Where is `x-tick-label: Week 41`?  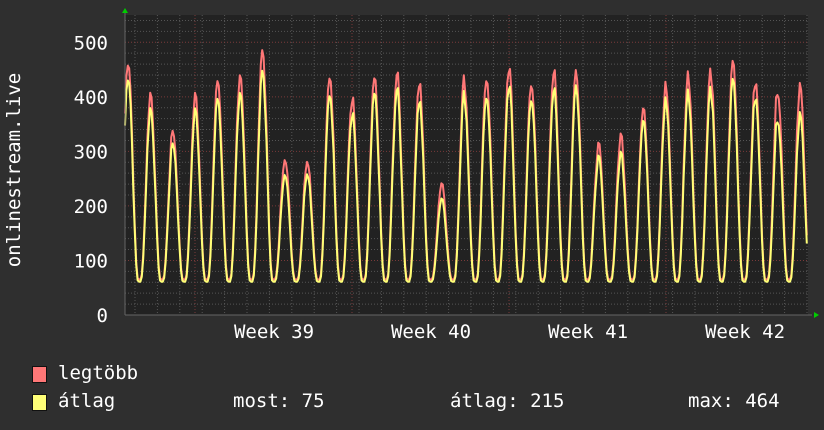
x-tick-label: Week 41 is located at coordinates (588, 332).